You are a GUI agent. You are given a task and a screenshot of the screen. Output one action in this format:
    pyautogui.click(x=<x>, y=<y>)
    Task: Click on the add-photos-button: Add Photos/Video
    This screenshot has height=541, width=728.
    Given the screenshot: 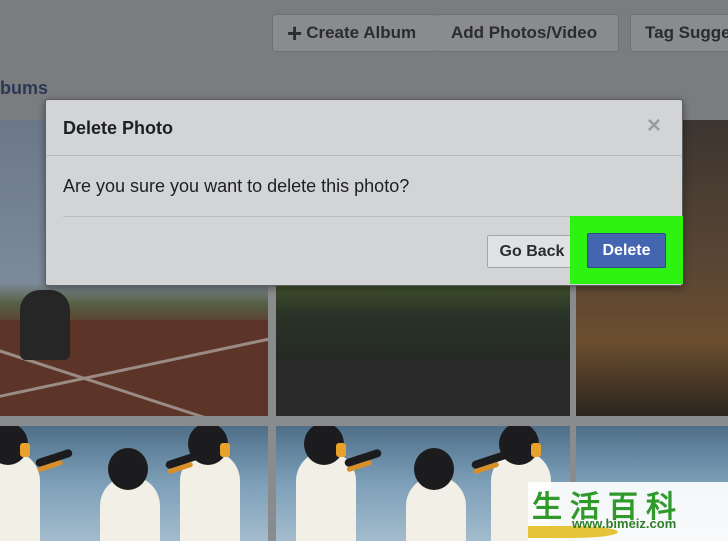 What is the action you would take?
    pyautogui.click(x=528, y=33)
    